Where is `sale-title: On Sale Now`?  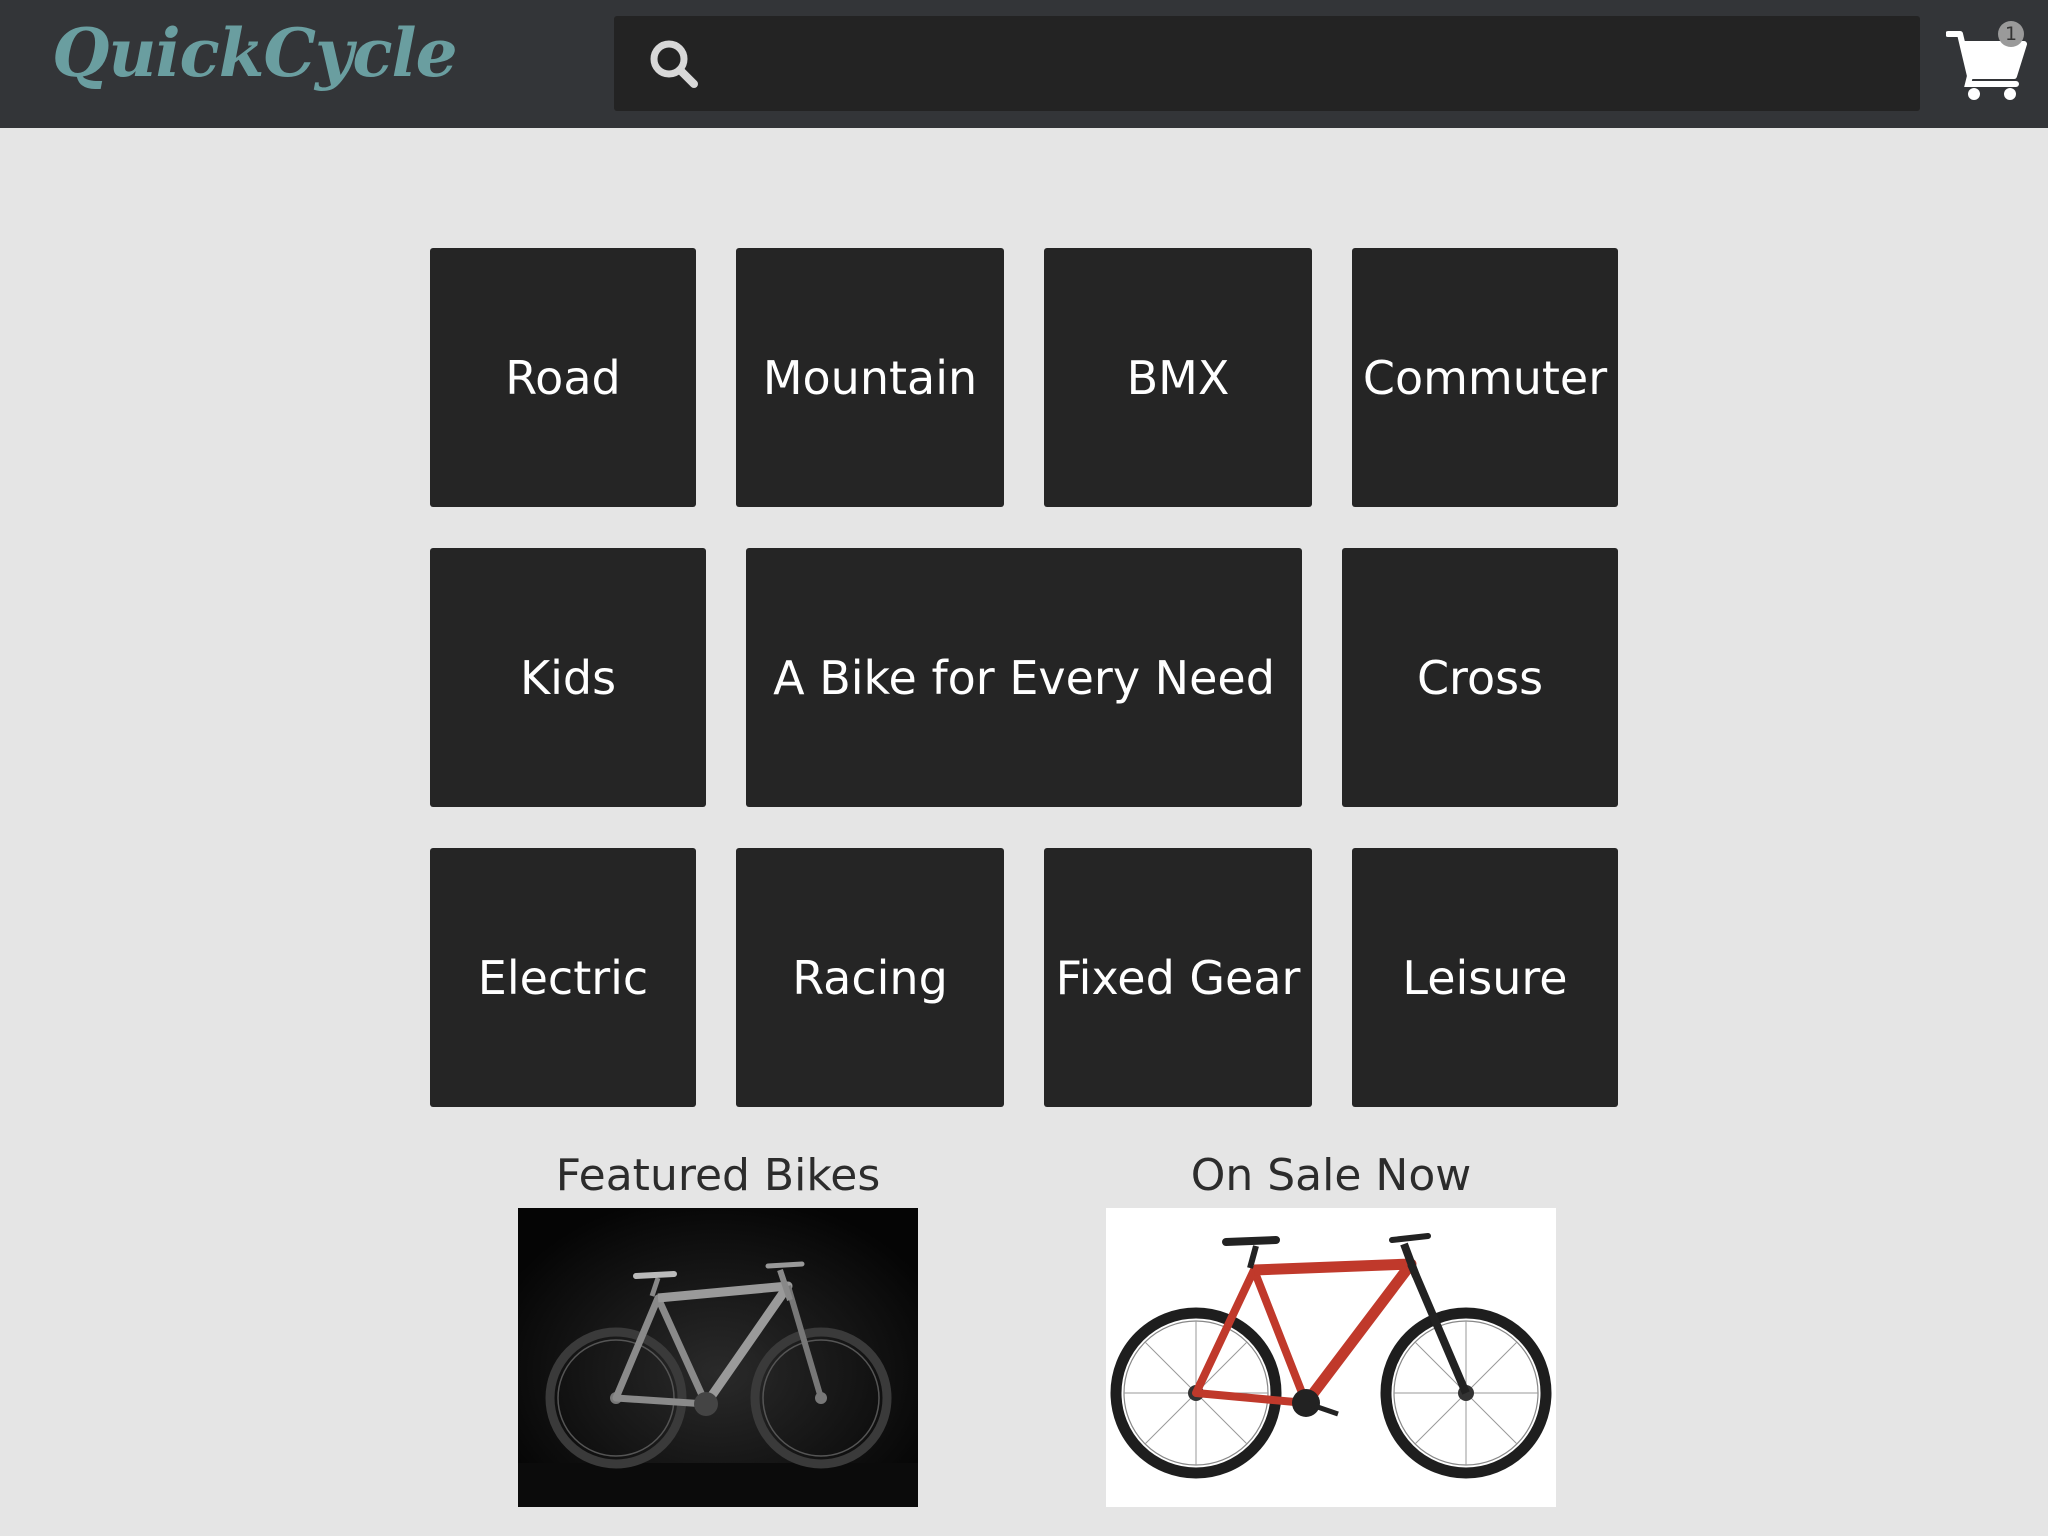 sale-title: On Sale Now is located at coordinates (1331, 1175).